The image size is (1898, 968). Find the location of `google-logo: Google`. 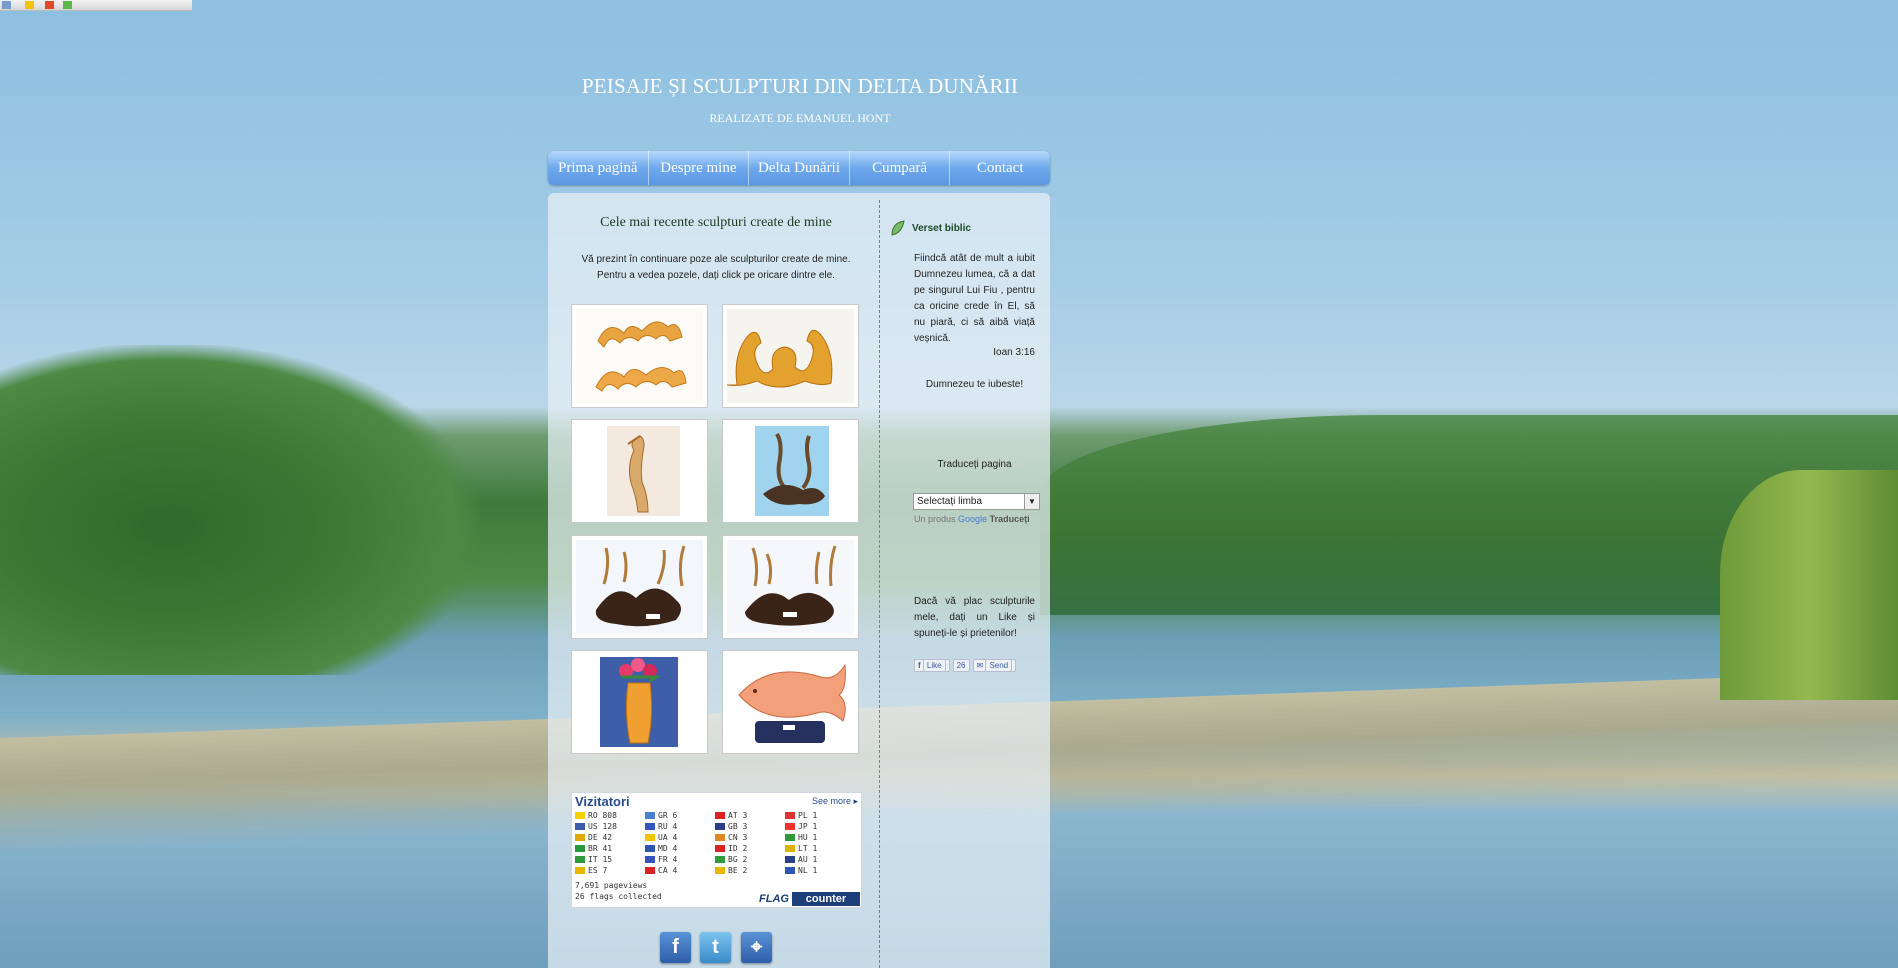

google-logo: Google is located at coordinates (973, 519).